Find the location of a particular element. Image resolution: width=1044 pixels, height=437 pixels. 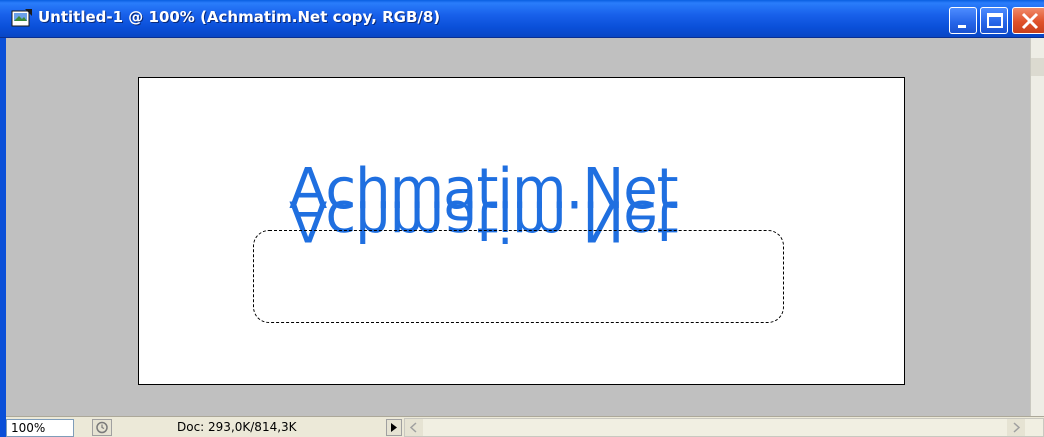

status-clock-icon is located at coordinates (102, 427).